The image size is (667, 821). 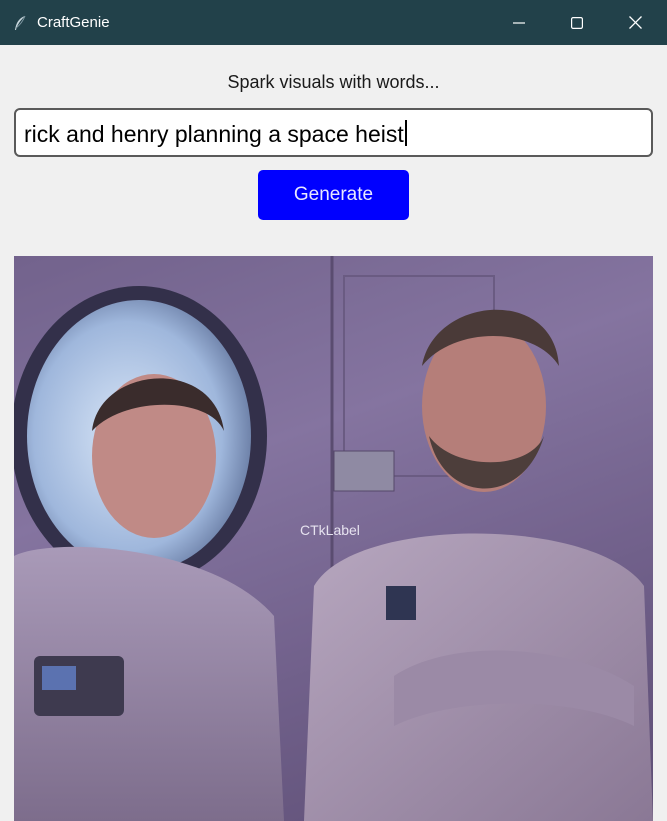 I want to click on feather-icon, so click(x=20, y=23).